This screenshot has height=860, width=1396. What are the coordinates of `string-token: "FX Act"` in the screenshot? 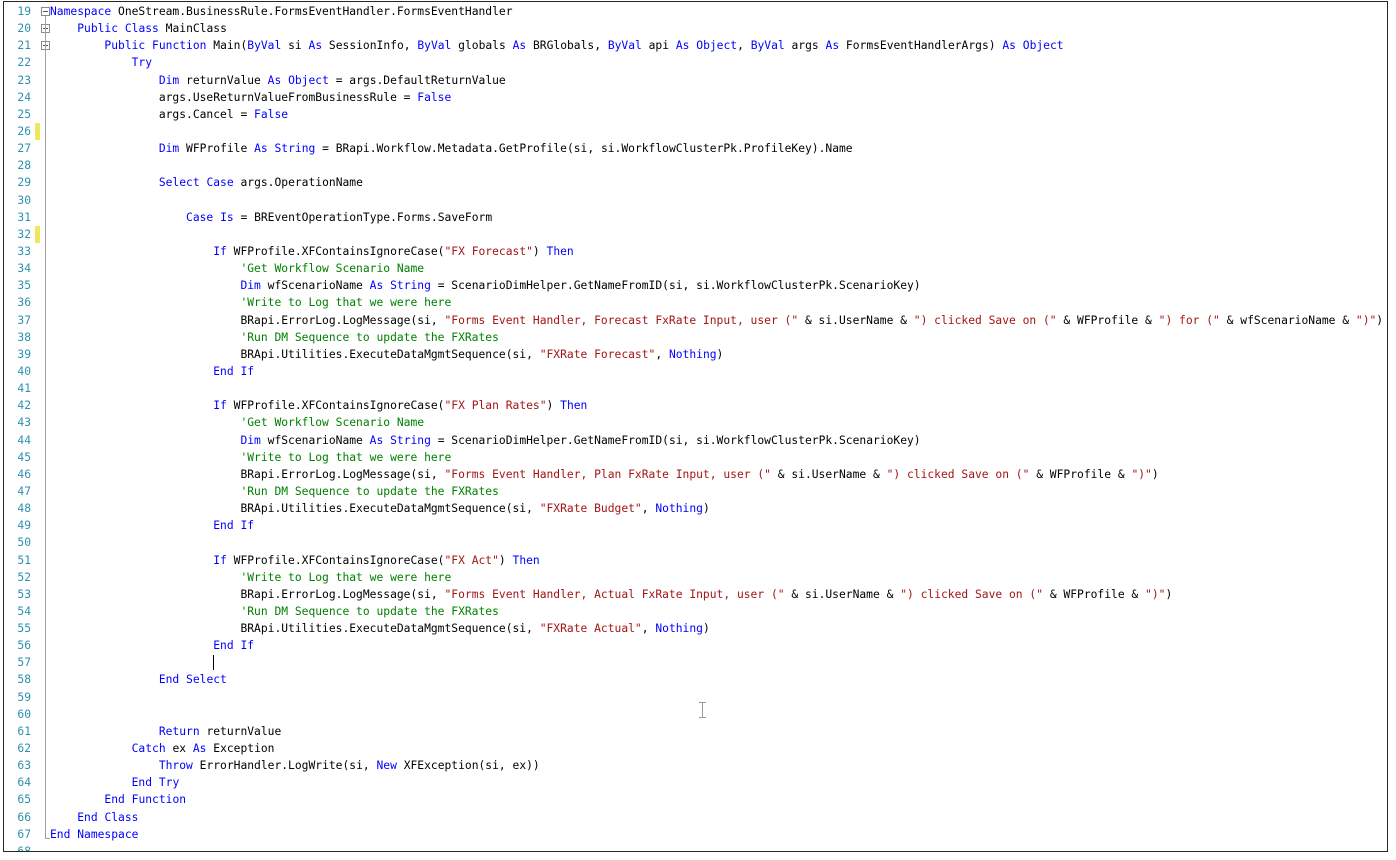 It's located at (471, 560).